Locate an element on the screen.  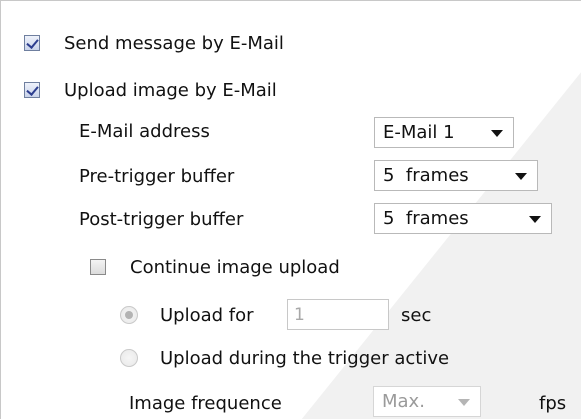
continue-upload-checkbox is located at coordinates (98, 267).